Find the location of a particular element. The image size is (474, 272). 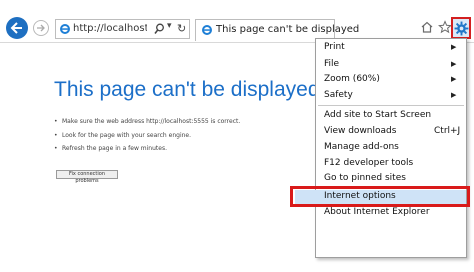

menu-item-about-ie: About Internet Explorer is located at coordinates (377, 212).